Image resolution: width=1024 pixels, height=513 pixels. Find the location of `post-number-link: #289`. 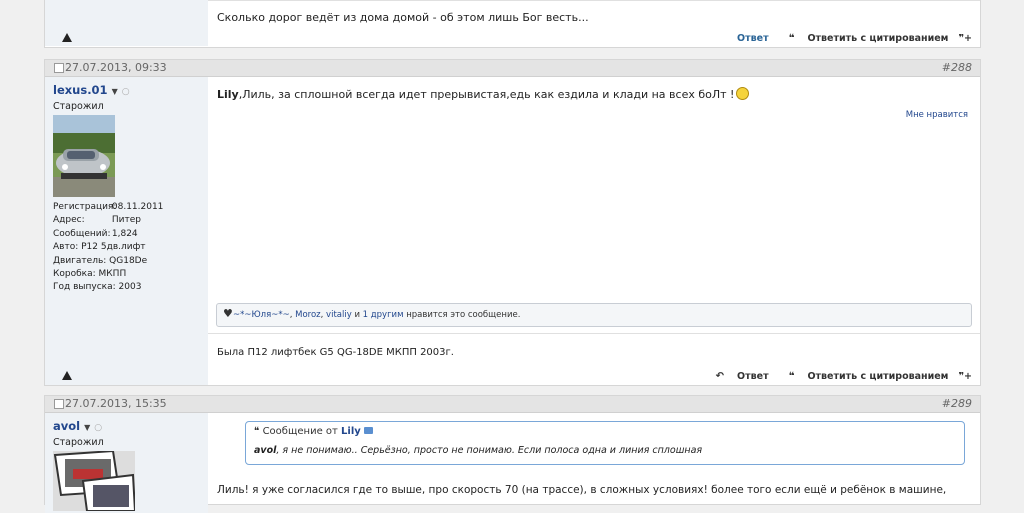

post-number-link: #289 is located at coordinates (957, 403).